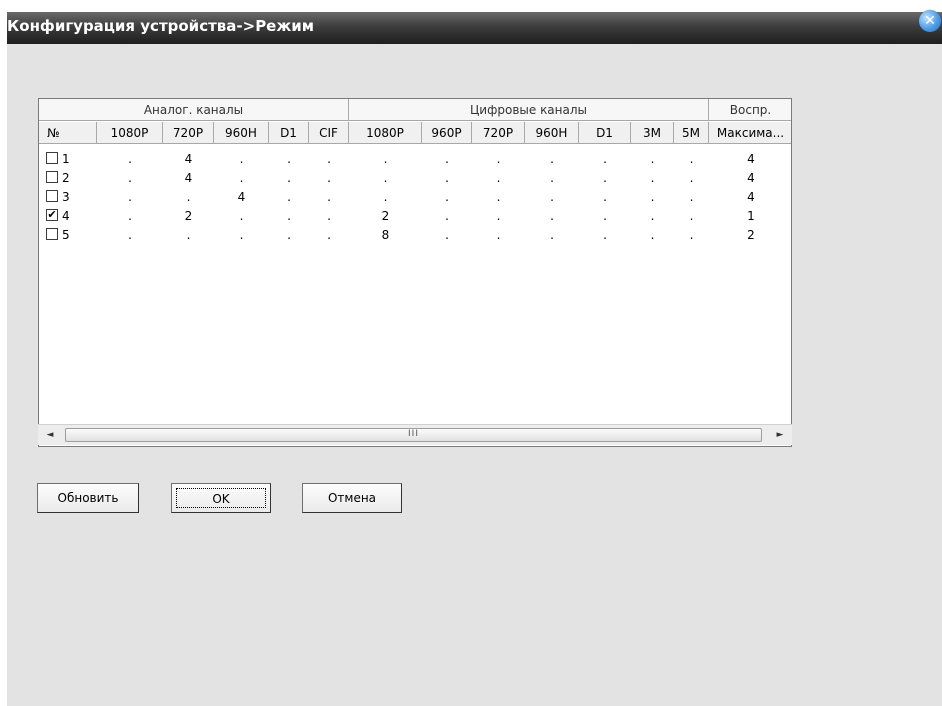 The width and height of the screenshot is (942, 706). Describe the element at coordinates (329, 133) in the screenshot. I see `column-header-5: CIF` at that location.